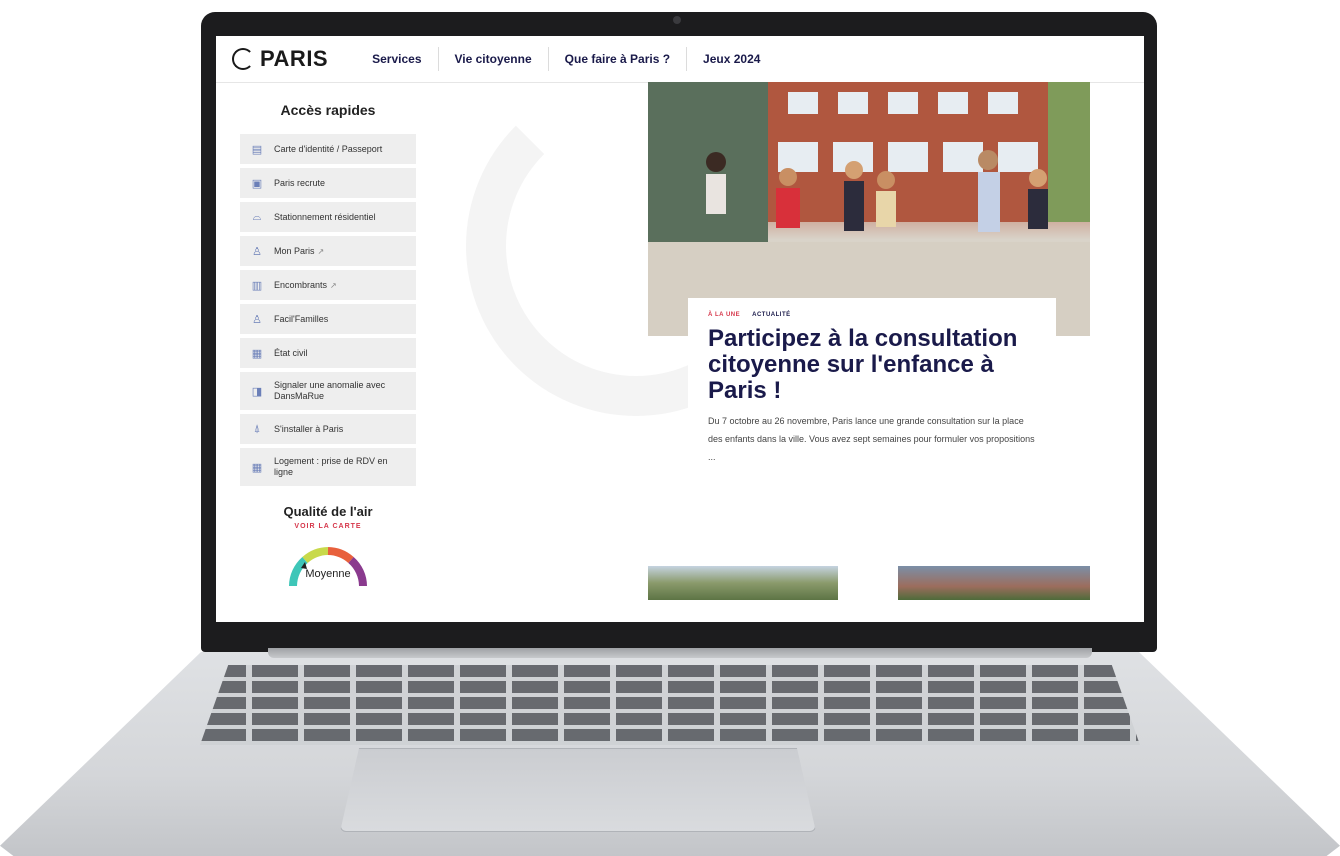 This screenshot has height=856, width=1340. I want to click on building-icon: ▦, so click(257, 467).